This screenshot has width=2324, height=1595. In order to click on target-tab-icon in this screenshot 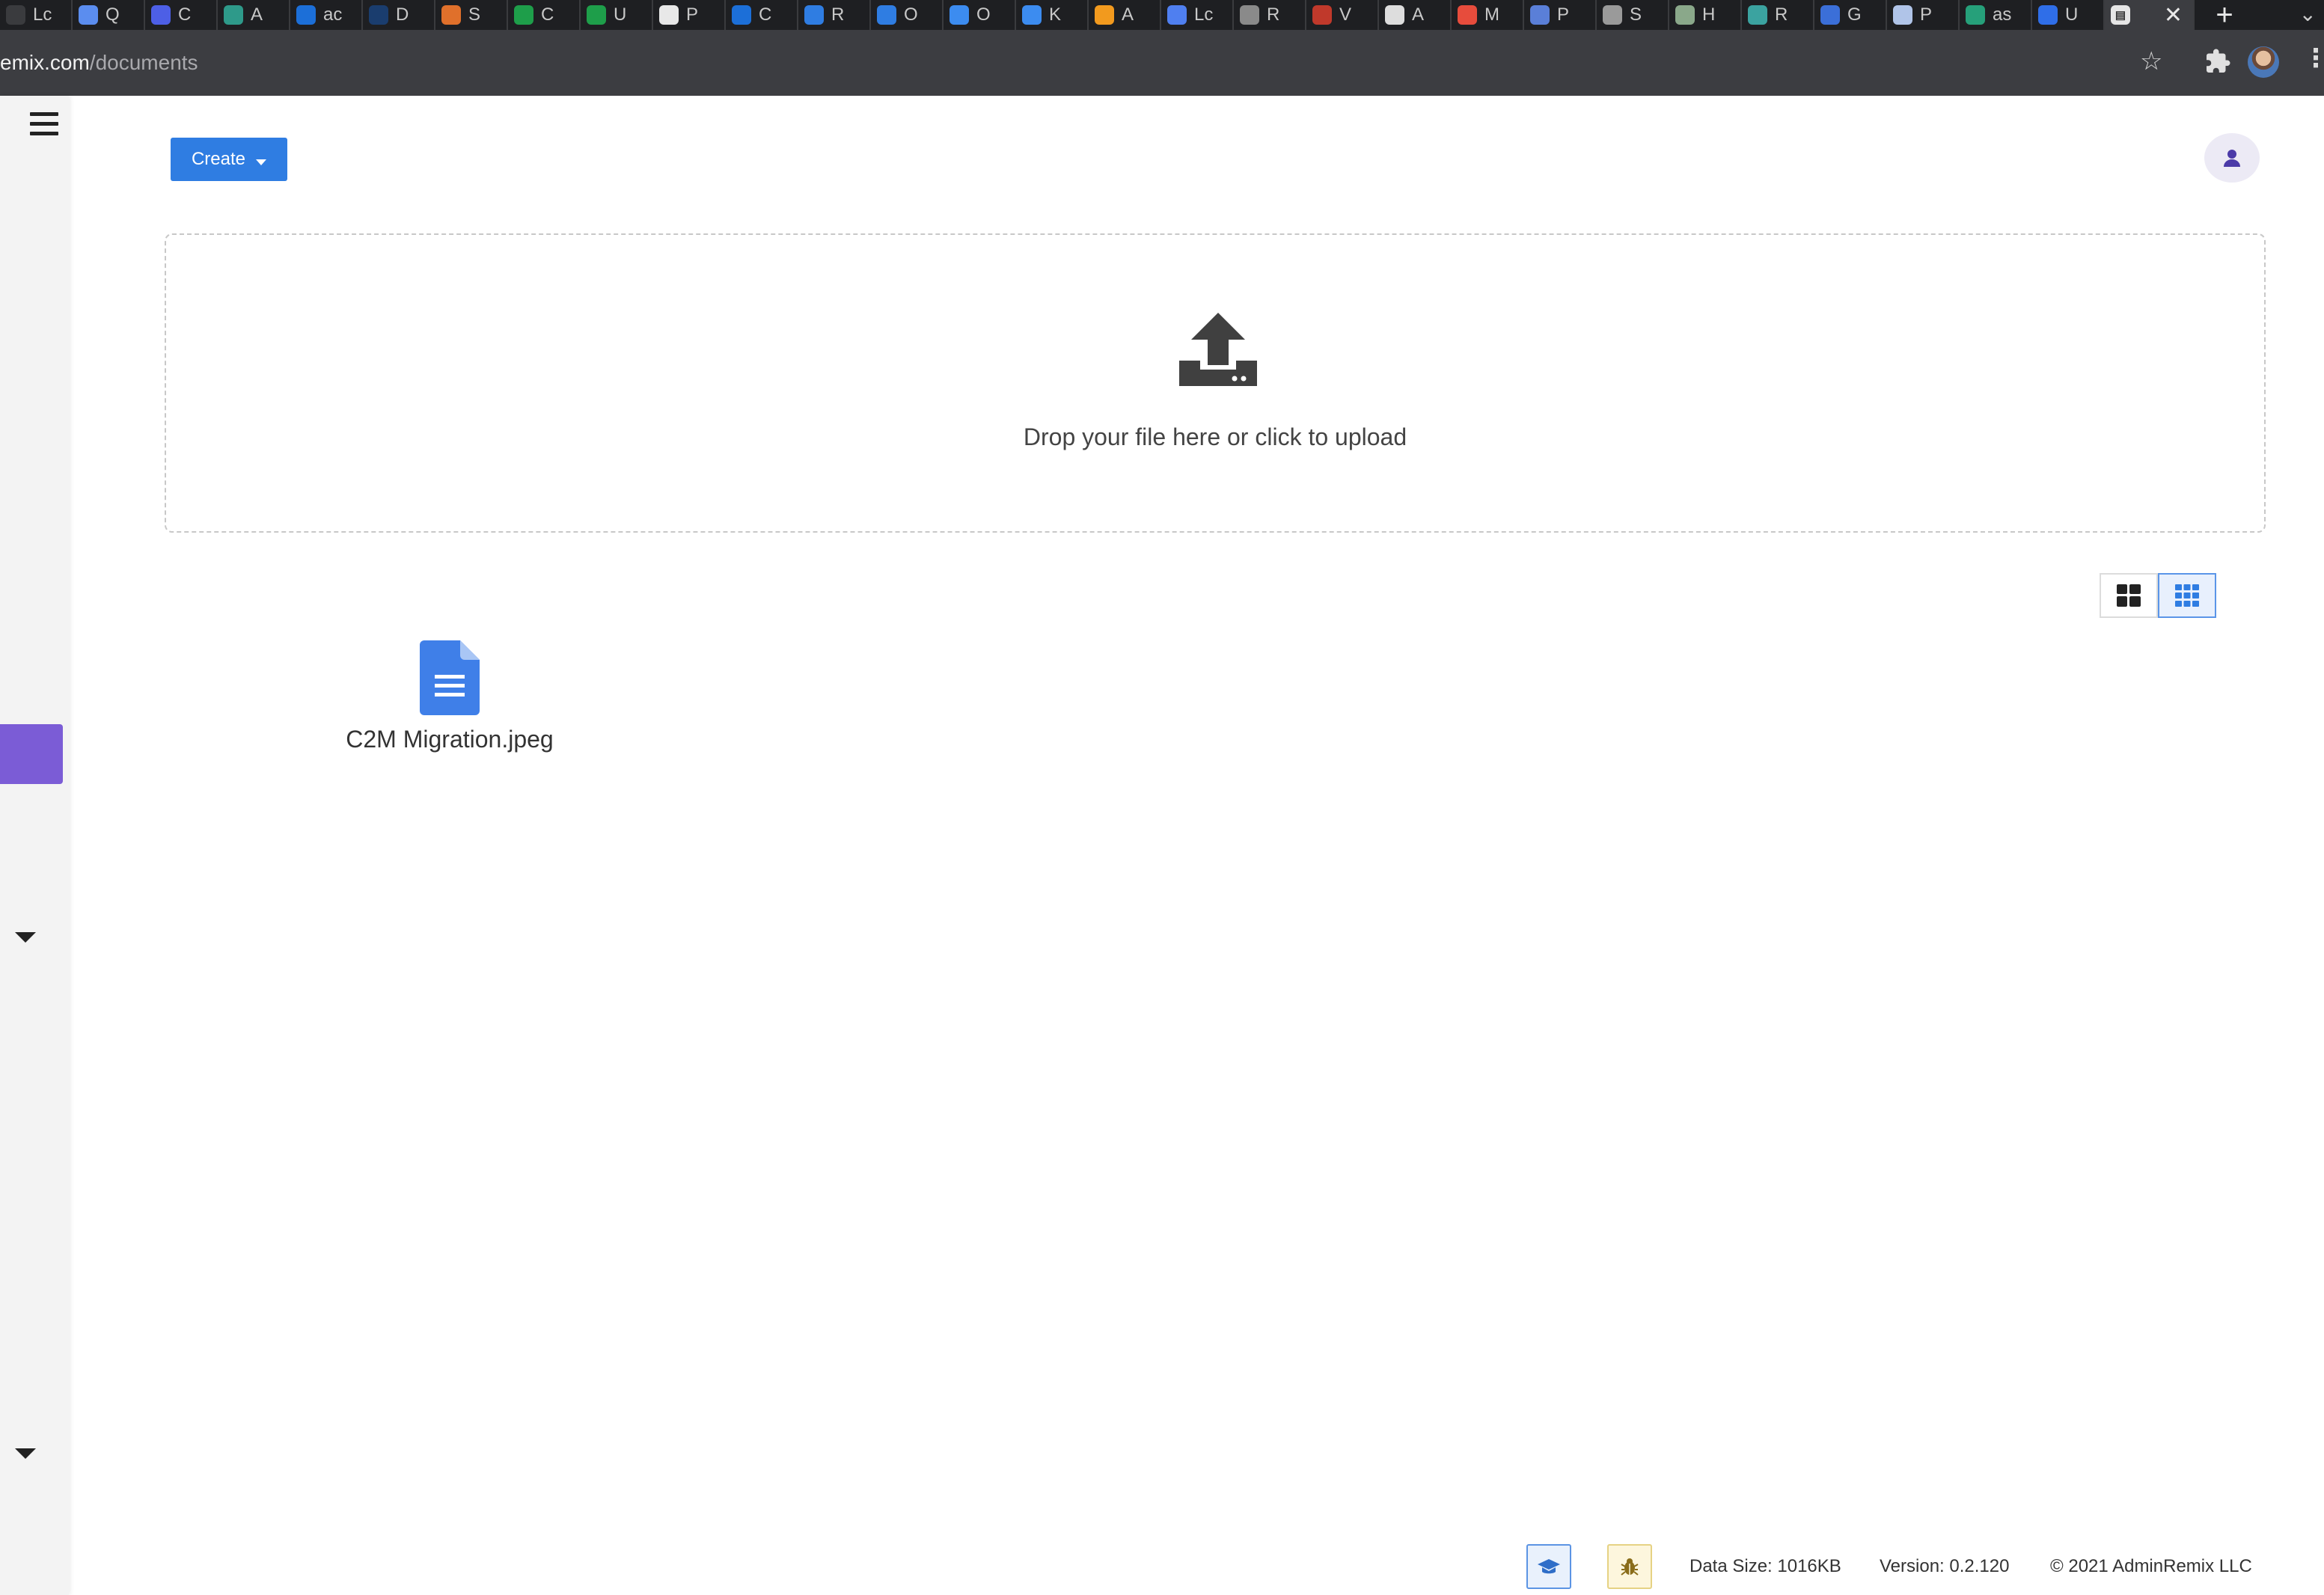, I will do `click(886, 15)`.